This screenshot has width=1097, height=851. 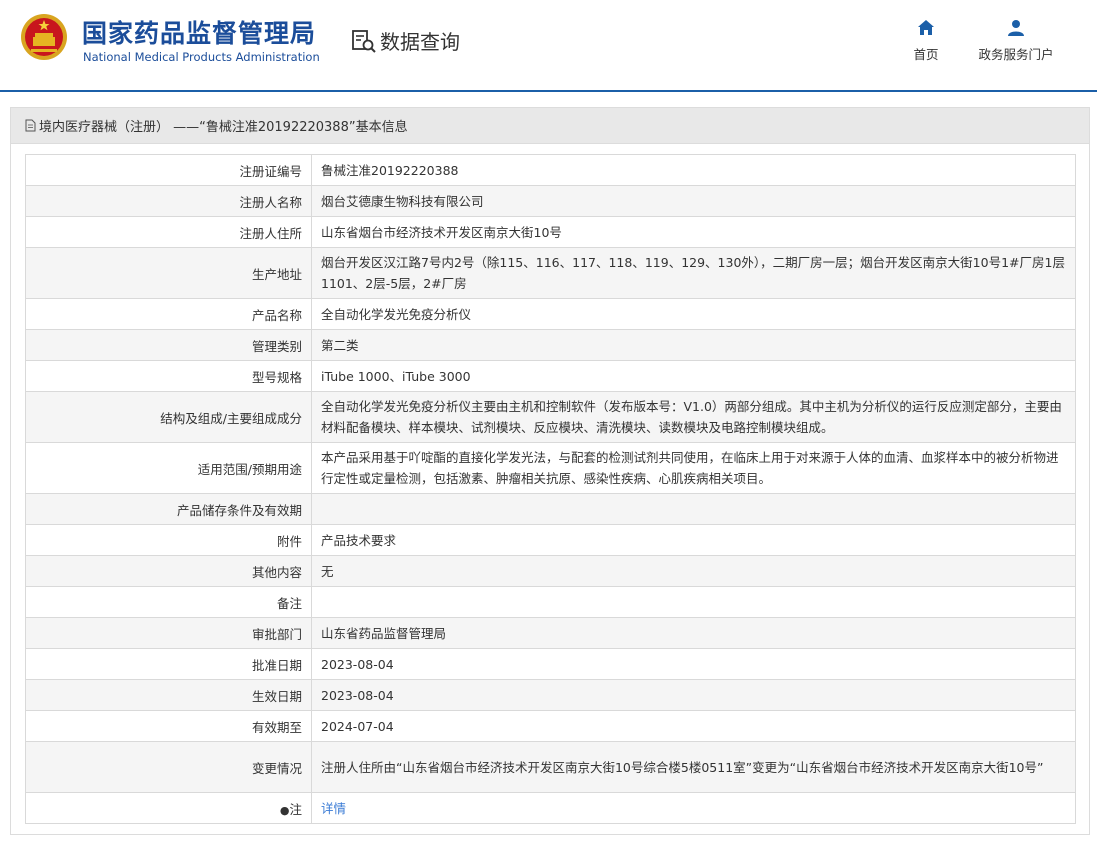 What do you see at coordinates (926, 27) in the screenshot?
I see `home-icon` at bounding box center [926, 27].